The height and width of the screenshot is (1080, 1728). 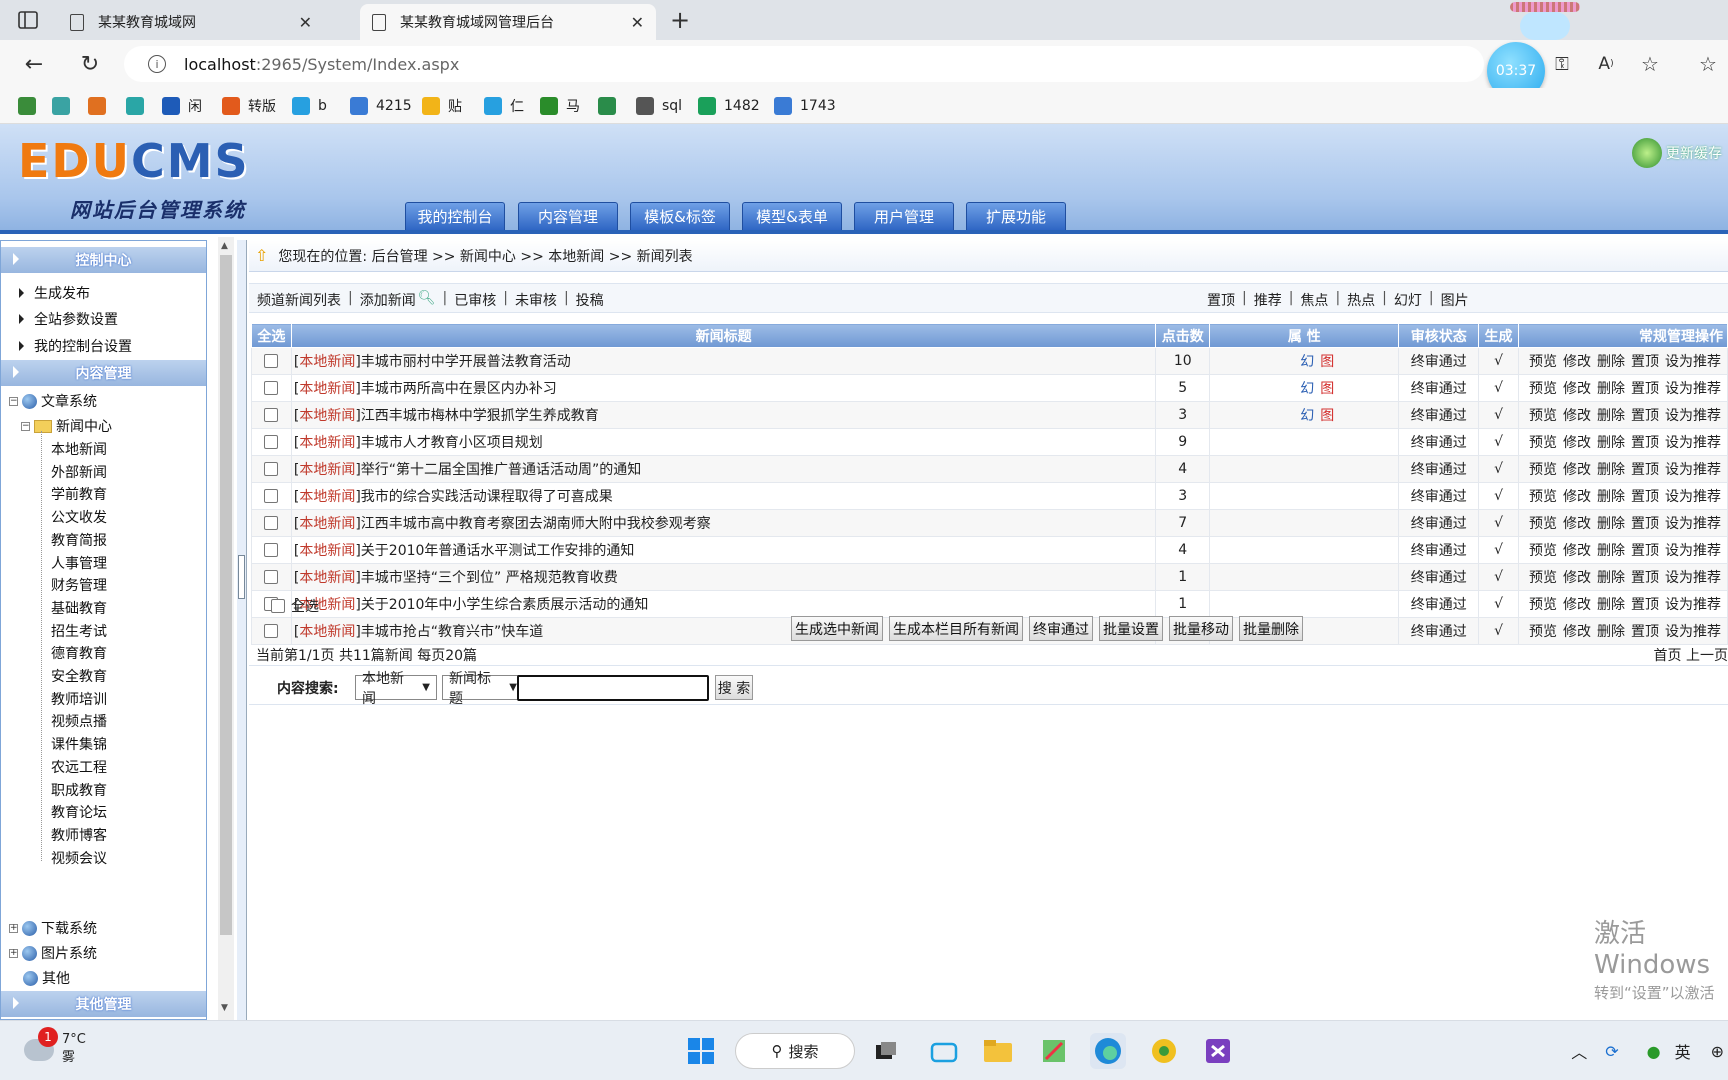 I want to click on news-title-link: 丰城市两所高中在景区内办补习, so click(x=459, y=389).